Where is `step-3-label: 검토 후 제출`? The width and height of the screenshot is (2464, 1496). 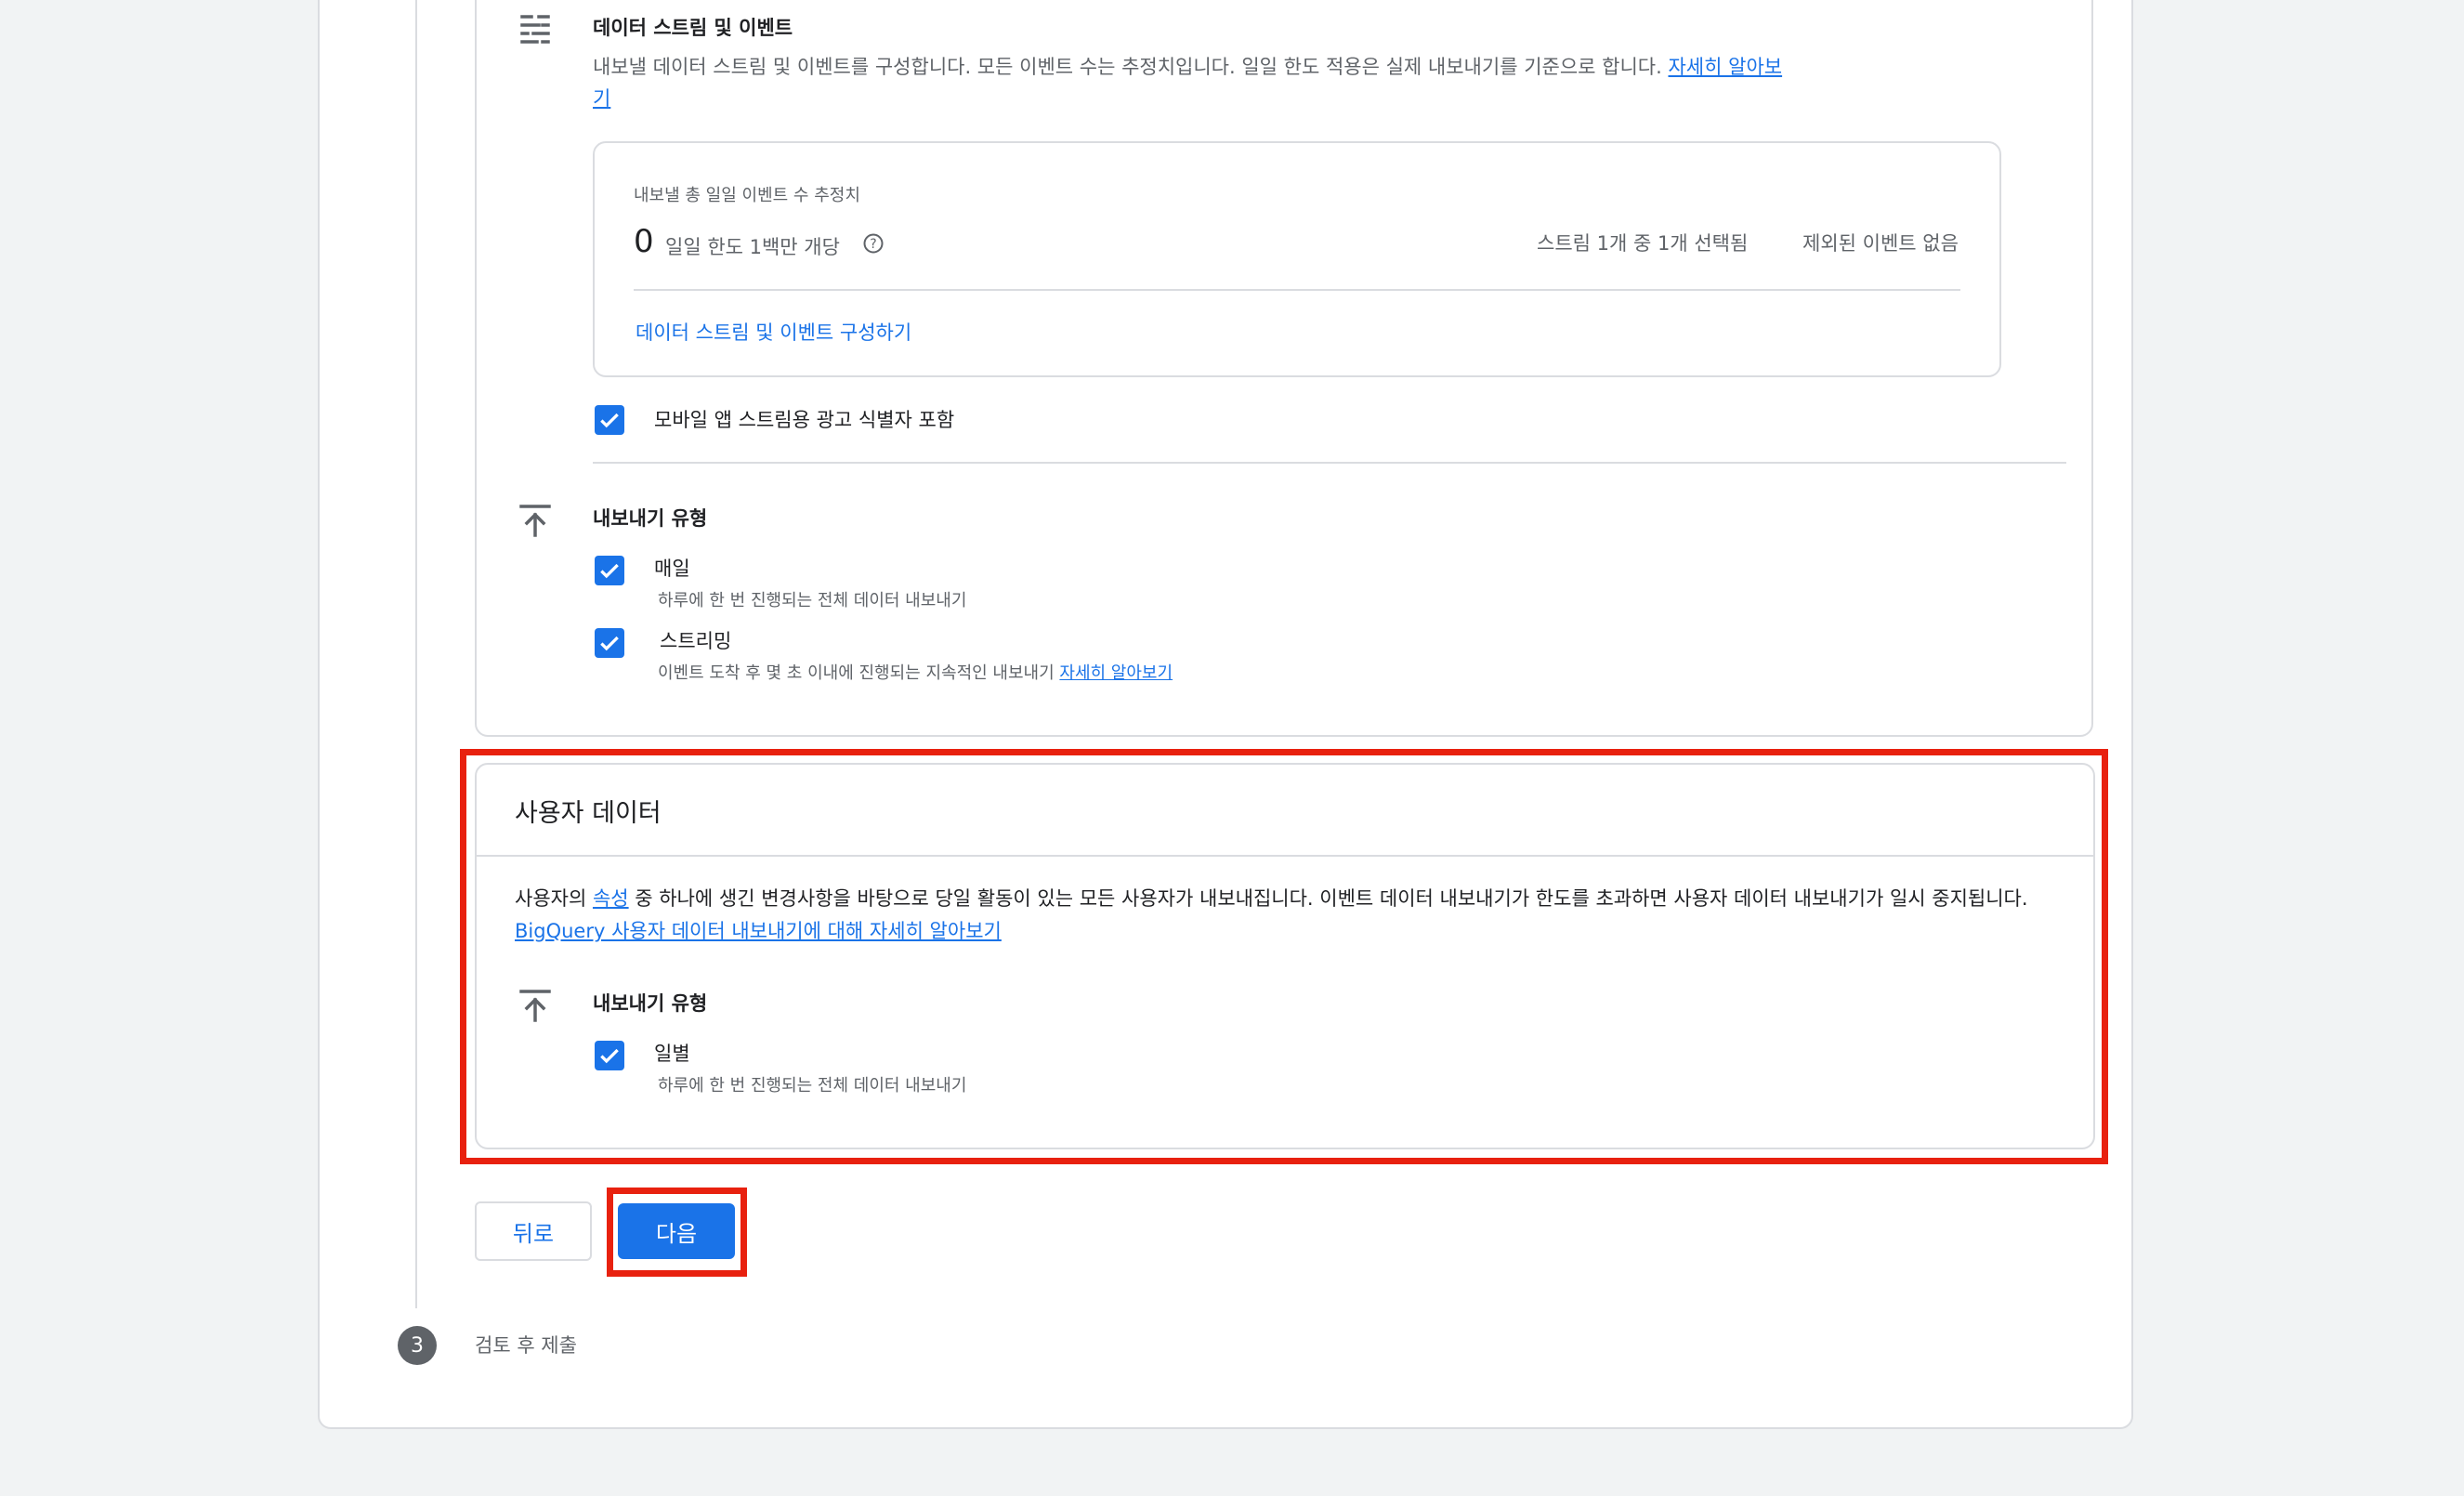
step-3-label: 검토 후 제출 is located at coordinates (526, 1345).